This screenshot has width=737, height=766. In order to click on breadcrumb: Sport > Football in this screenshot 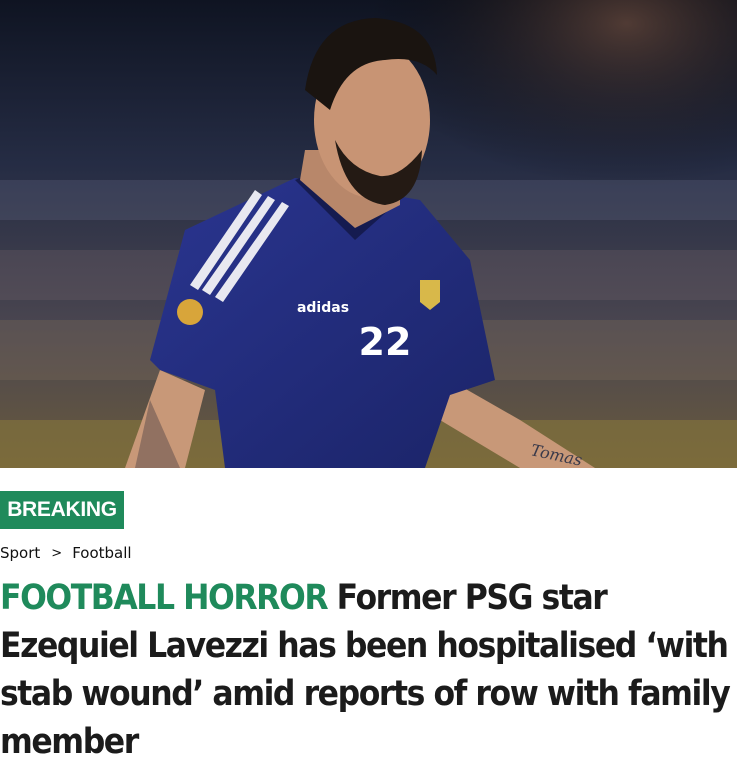, I will do `click(66, 553)`.